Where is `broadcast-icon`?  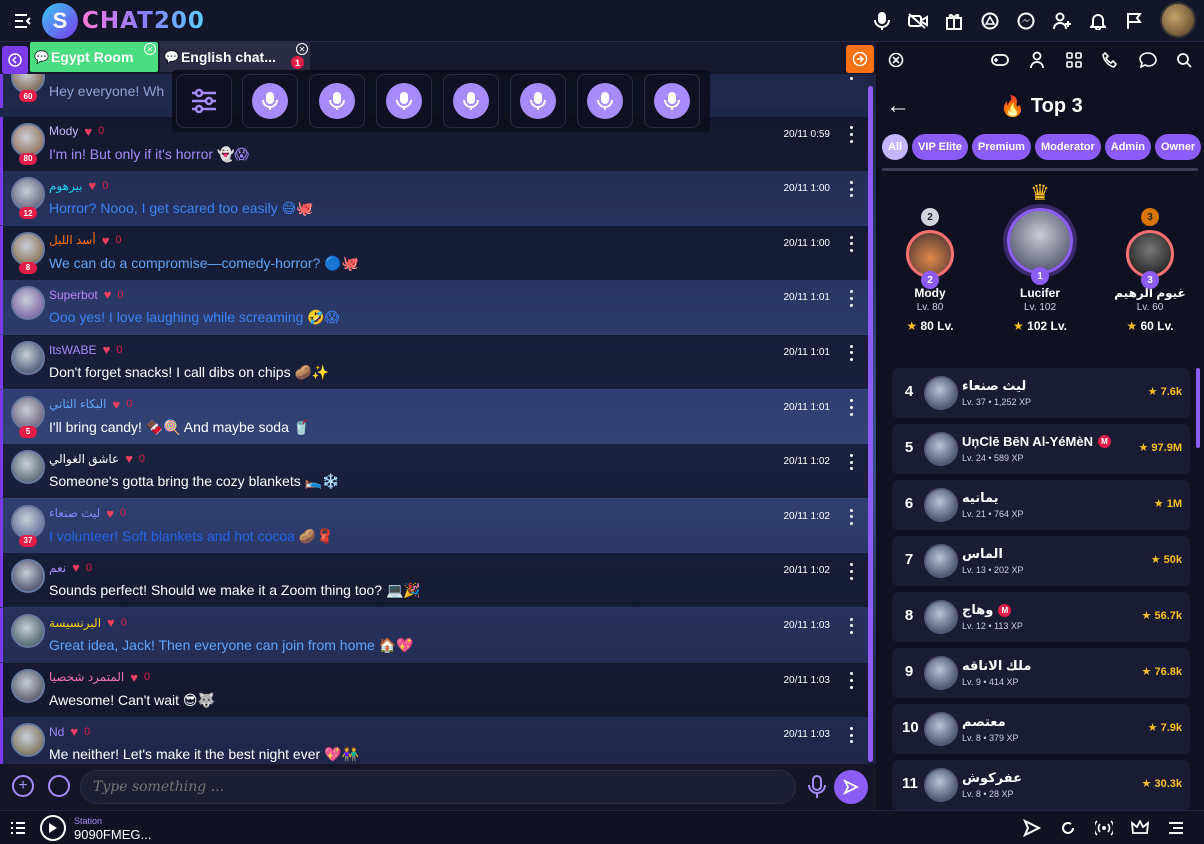
broadcast-icon is located at coordinates (1104, 828).